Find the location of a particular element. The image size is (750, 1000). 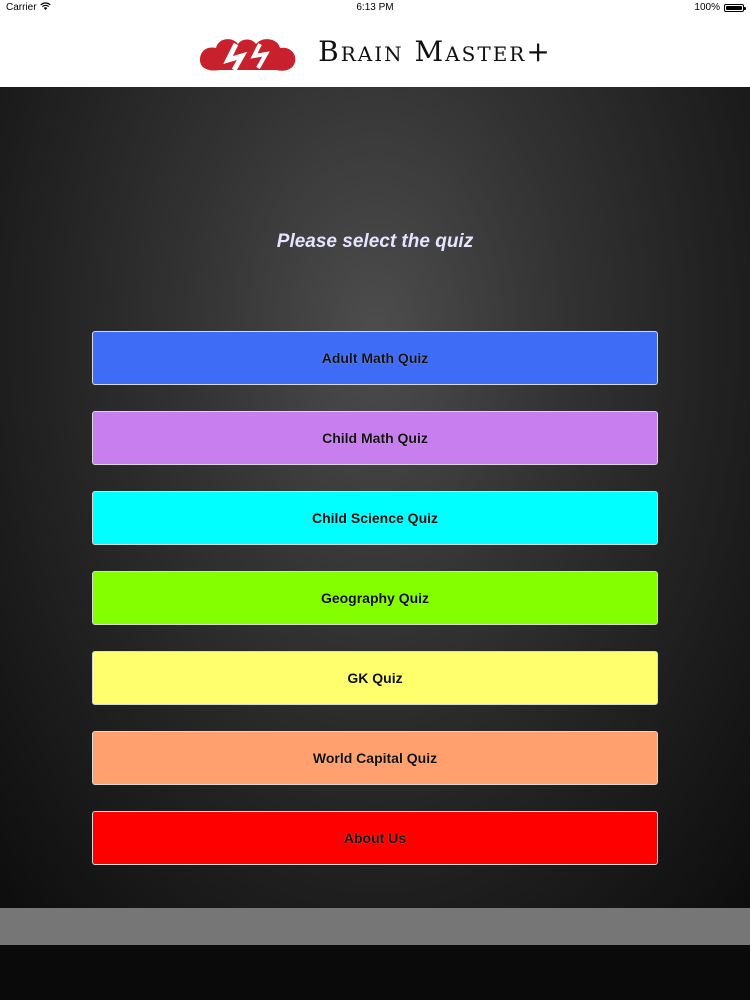

footer is located at coordinates (375, 972).